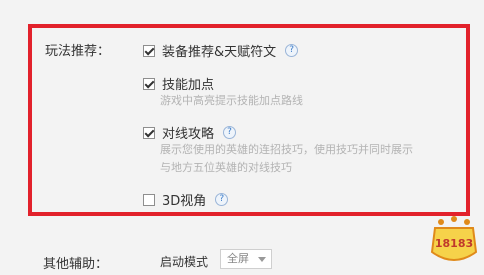 This screenshot has height=275, width=484. I want to click on option-lane-strategy: 对线攻略 ?, so click(190, 132).